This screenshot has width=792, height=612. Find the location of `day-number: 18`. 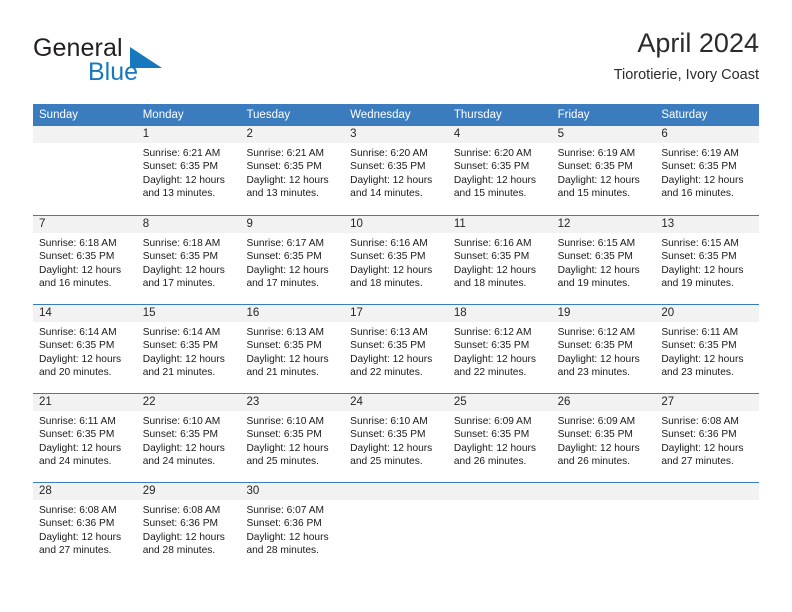

day-number: 18 is located at coordinates (500, 313).